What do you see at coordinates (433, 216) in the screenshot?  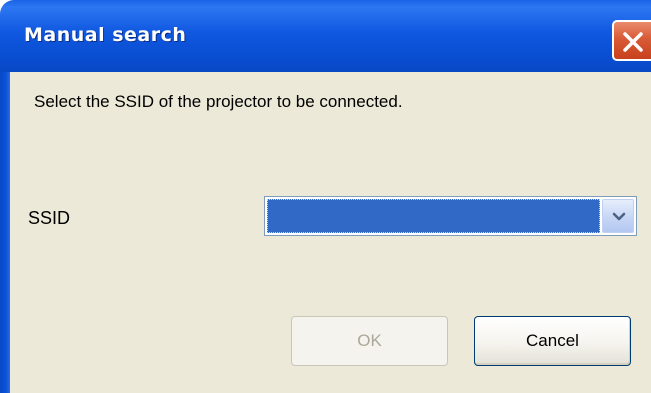 I see `ssid-selected-value` at bounding box center [433, 216].